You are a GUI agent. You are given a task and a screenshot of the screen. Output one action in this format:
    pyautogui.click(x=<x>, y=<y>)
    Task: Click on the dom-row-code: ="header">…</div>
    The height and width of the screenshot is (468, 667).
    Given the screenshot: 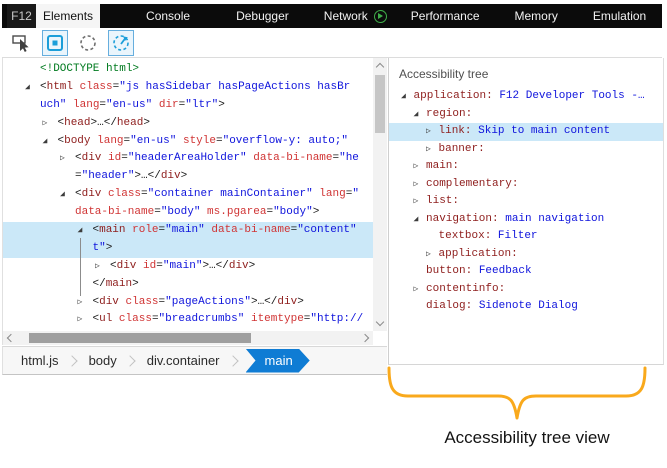 What is the action you would take?
    pyautogui.click(x=131, y=176)
    